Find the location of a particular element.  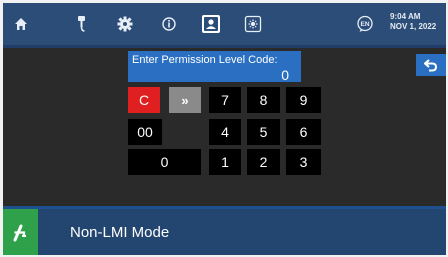

clock-time: 9:04 AM is located at coordinates (405, 16).